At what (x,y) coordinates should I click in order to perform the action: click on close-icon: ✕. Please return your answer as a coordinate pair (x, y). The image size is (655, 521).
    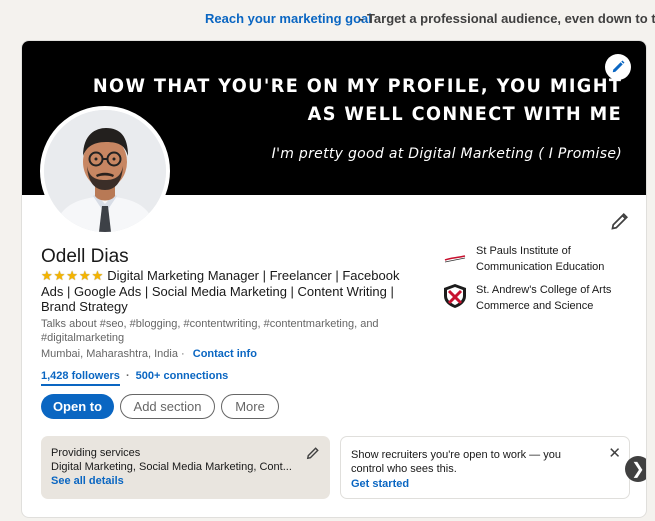
    Looking at the image, I should click on (614, 453).